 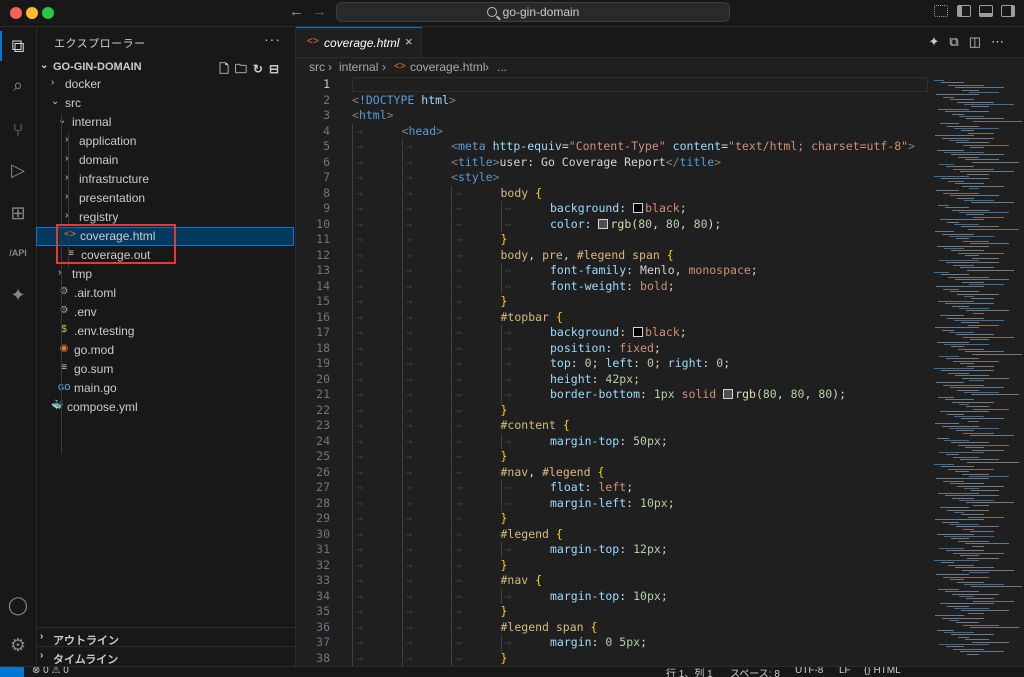 I want to click on settings-gear-icon: ⚙, so click(x=18, y=645).